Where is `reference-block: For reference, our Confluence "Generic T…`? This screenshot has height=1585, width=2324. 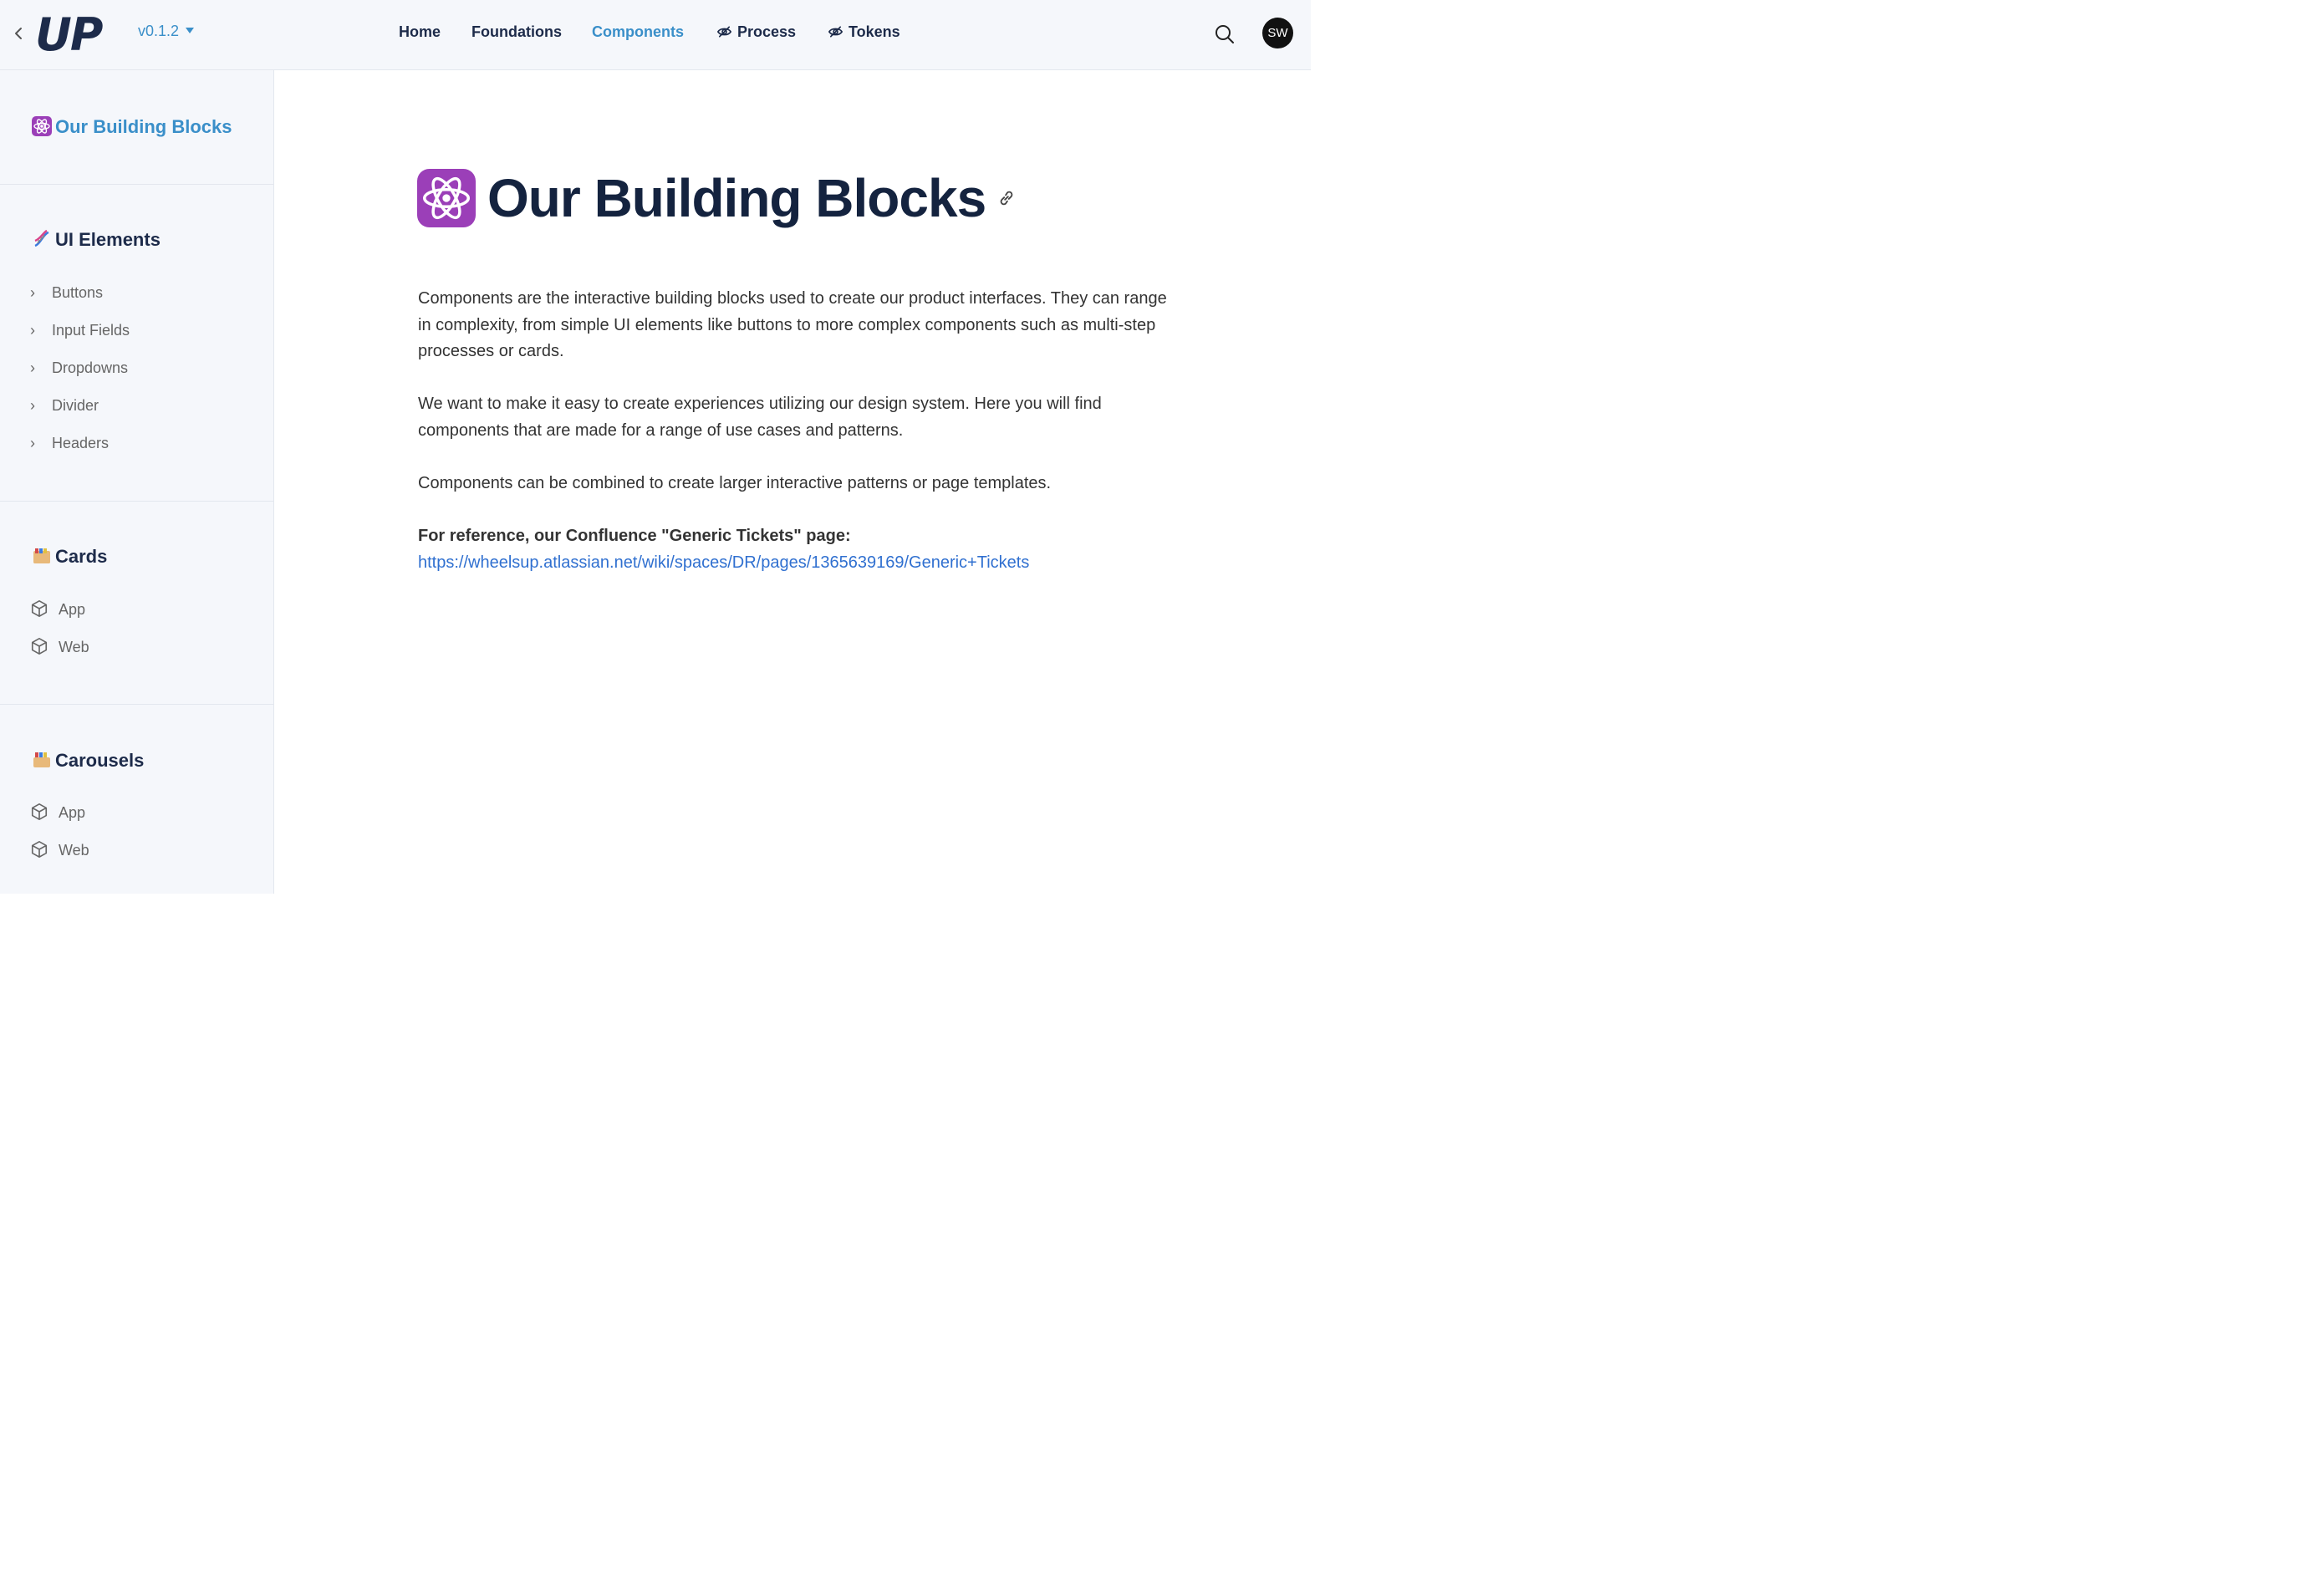
reference-block: For reference, our Confluence "Generic T… is located at coordinates (794, 549).